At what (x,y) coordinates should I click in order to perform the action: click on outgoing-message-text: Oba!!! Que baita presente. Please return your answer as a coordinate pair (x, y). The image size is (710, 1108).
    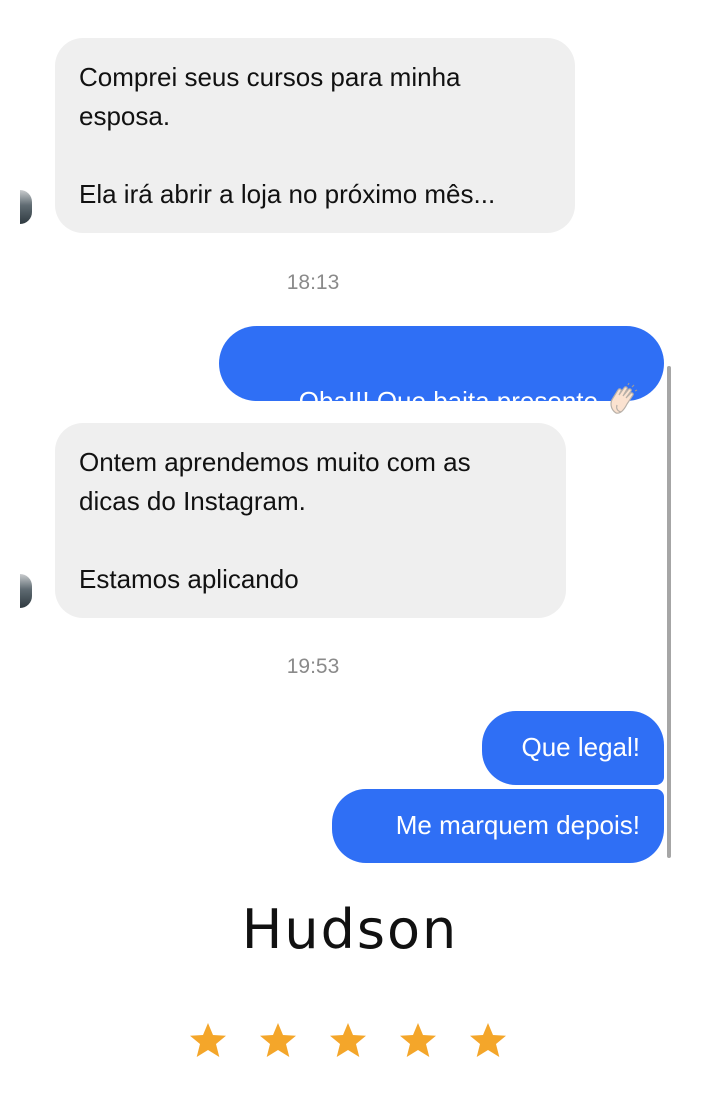
    Looking at the image, I should click on (448, 401).